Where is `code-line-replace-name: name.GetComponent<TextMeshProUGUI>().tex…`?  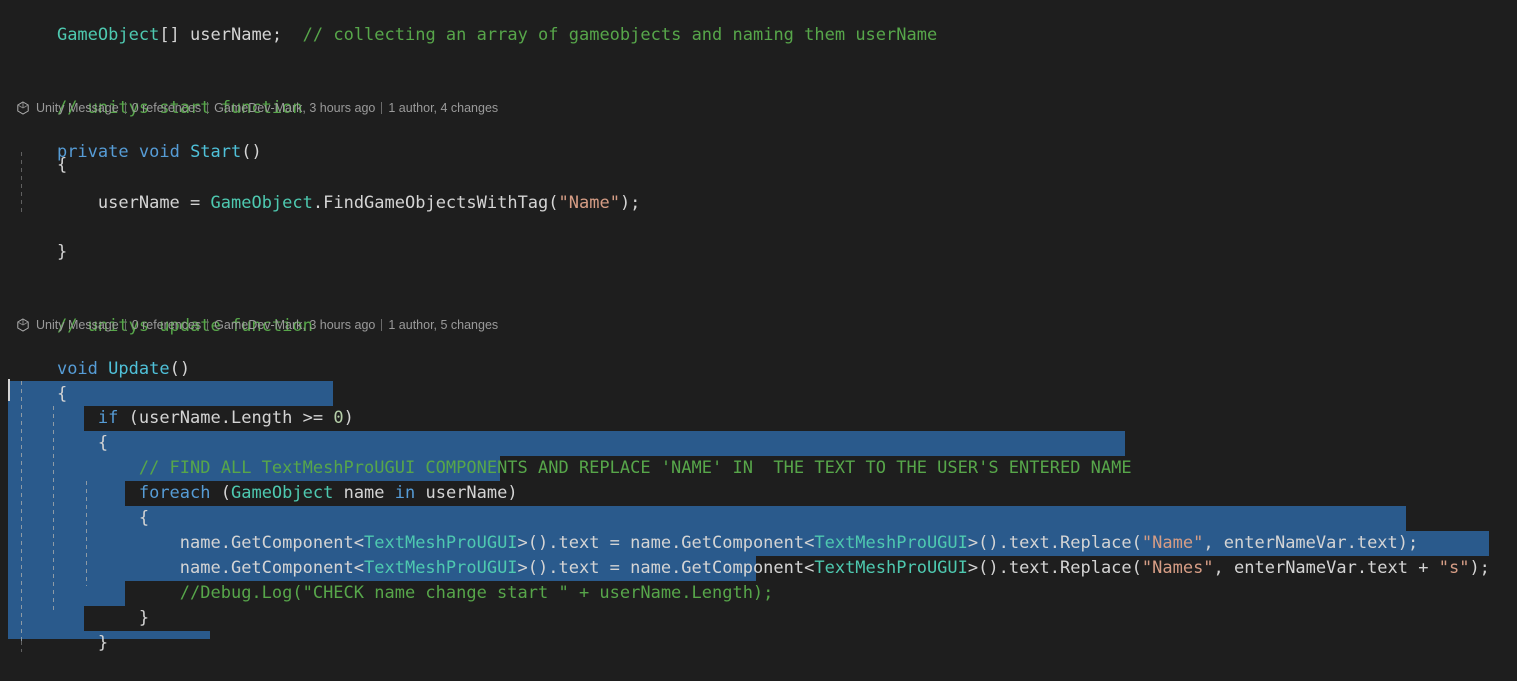
code-line-replace-name: name.GetComponent<TextMeshProUGUI>().tex… is located at coordinates (717, 529).